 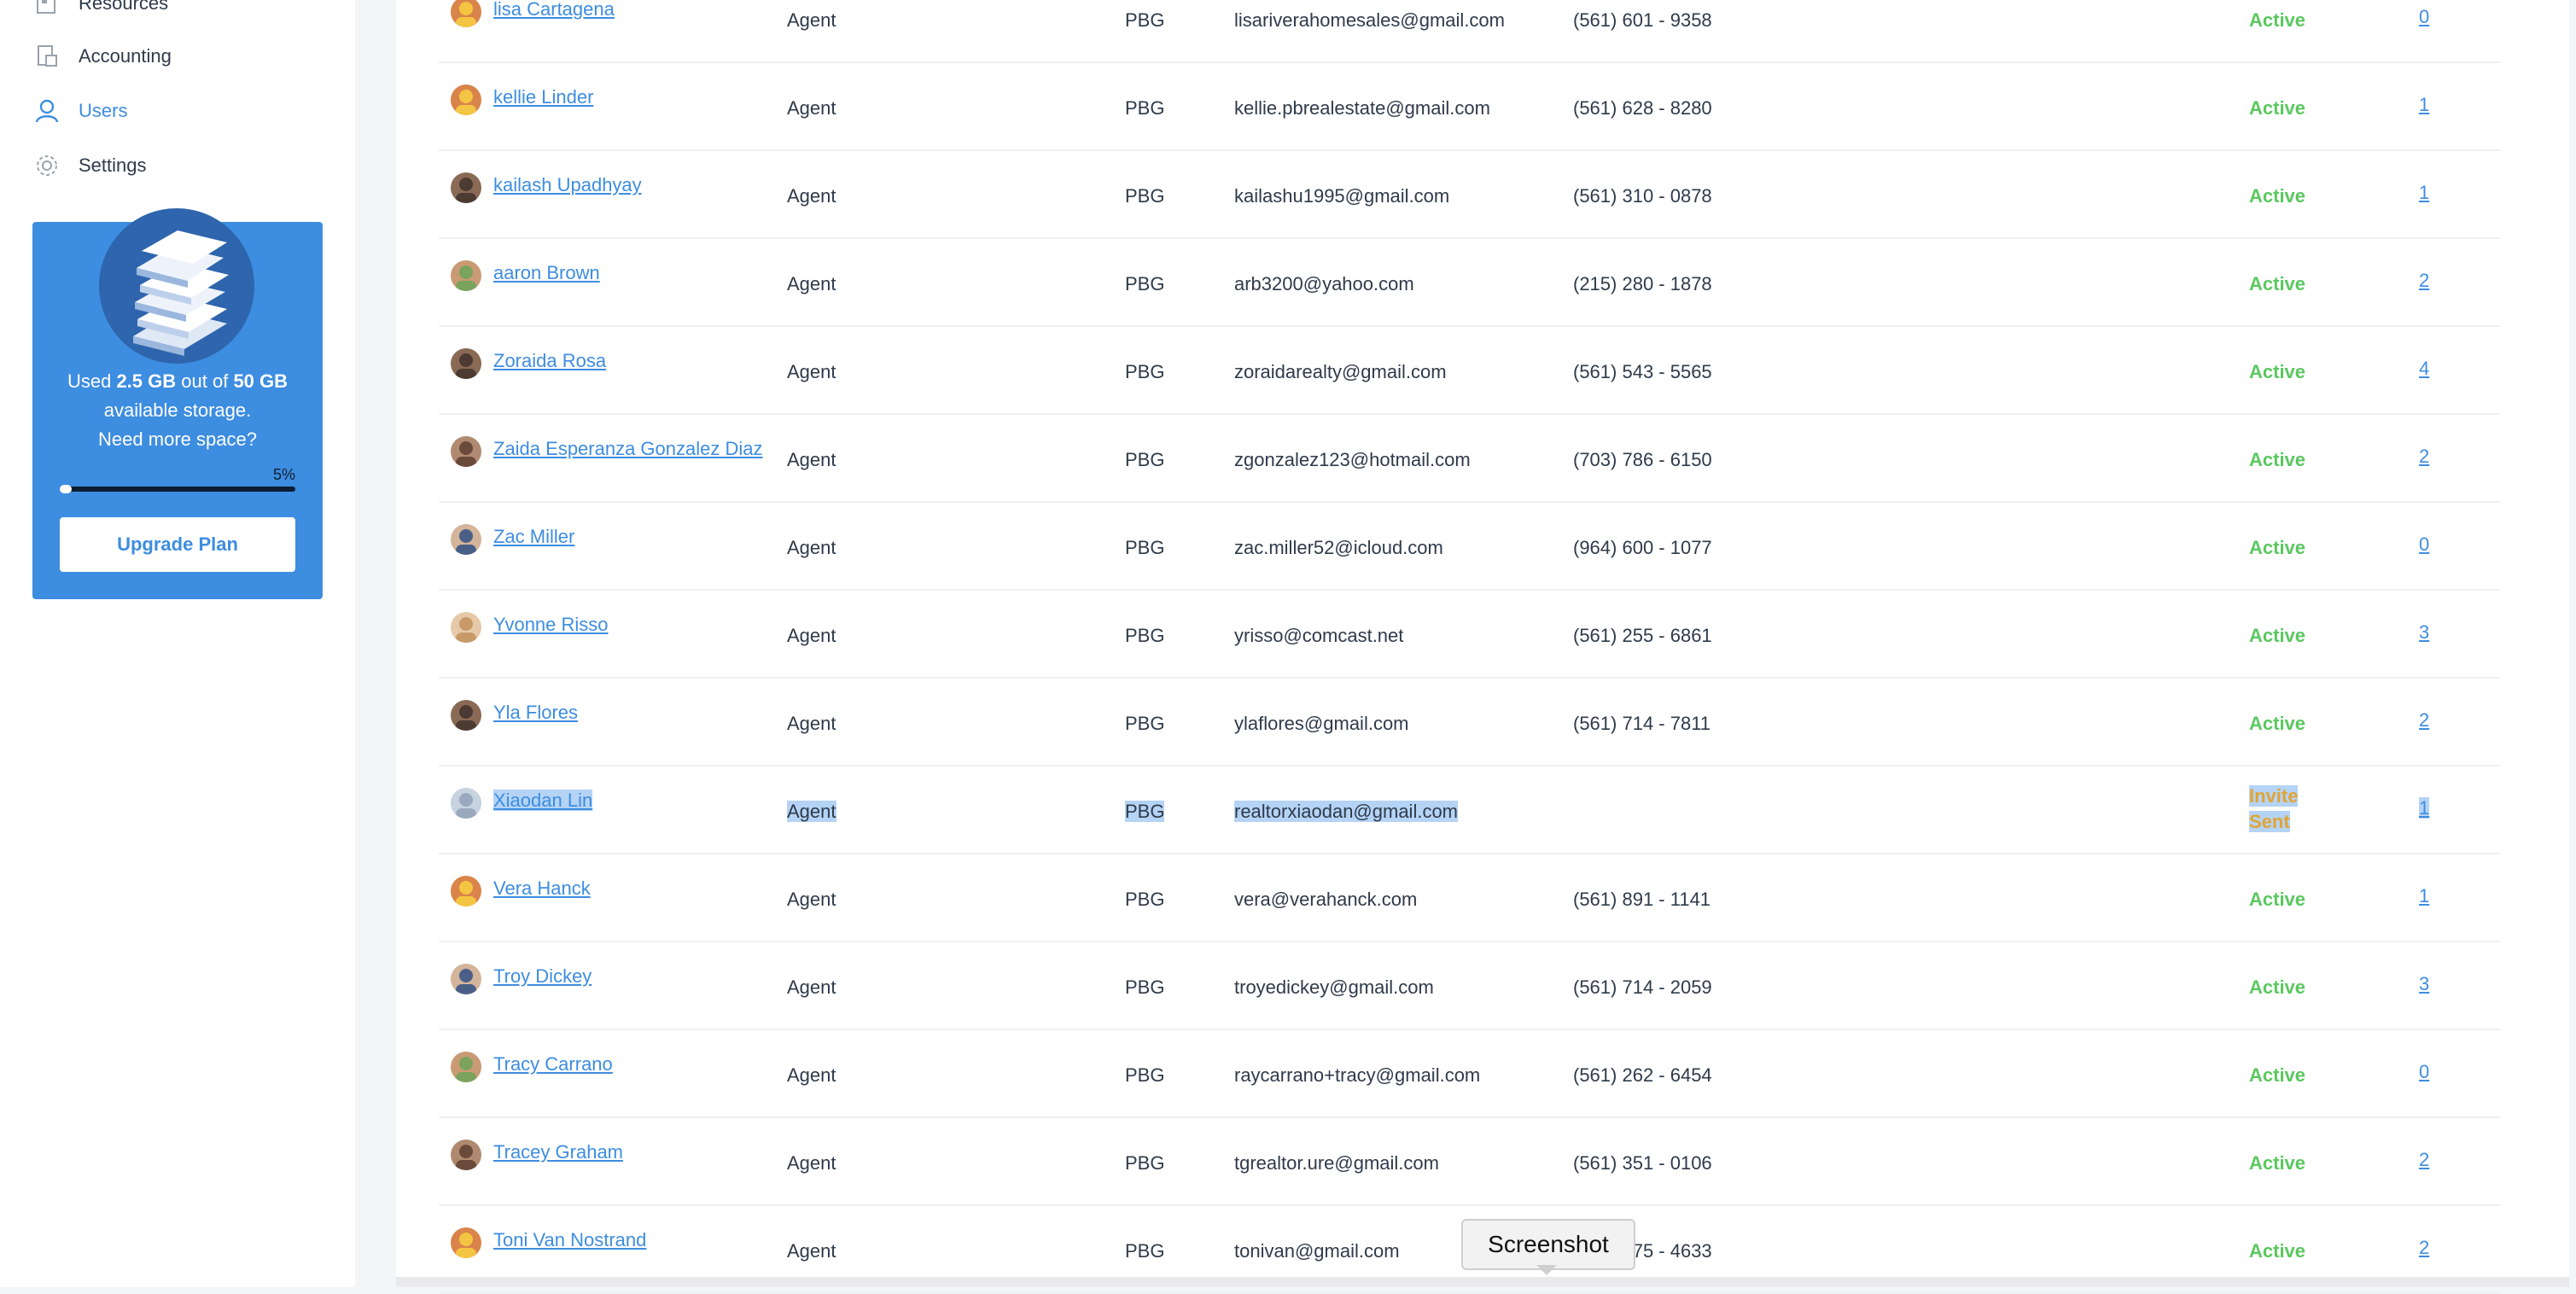 What do you see at coordinates (629, 1240) in the screenshot?
I see `user-name-link: Toni Van Nostrand` at bounding box center [629, 1240].